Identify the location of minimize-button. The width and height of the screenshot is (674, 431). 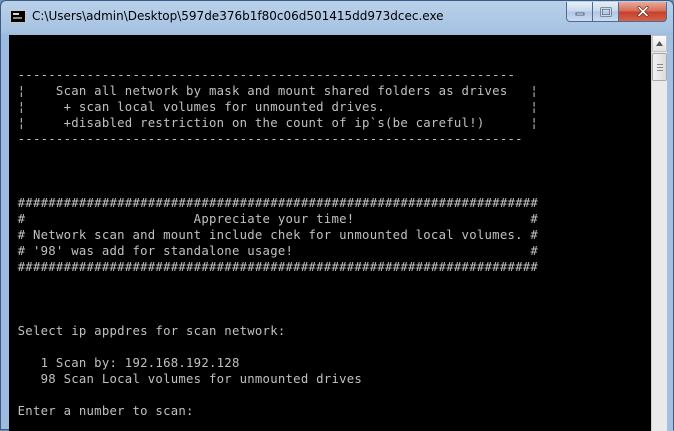
(579, 12).